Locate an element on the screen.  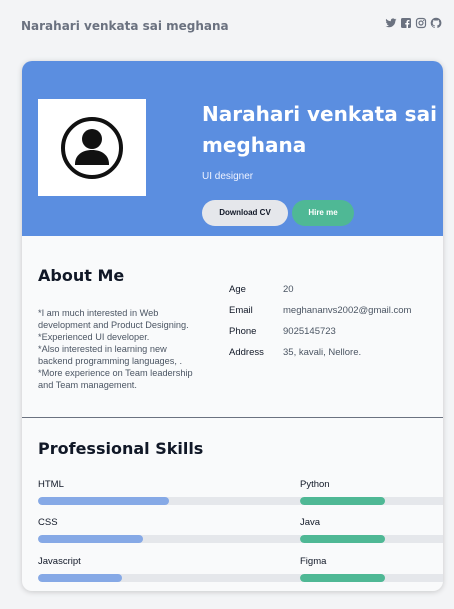
hire-me-button: Hire me is located at coordinates (323, 213).